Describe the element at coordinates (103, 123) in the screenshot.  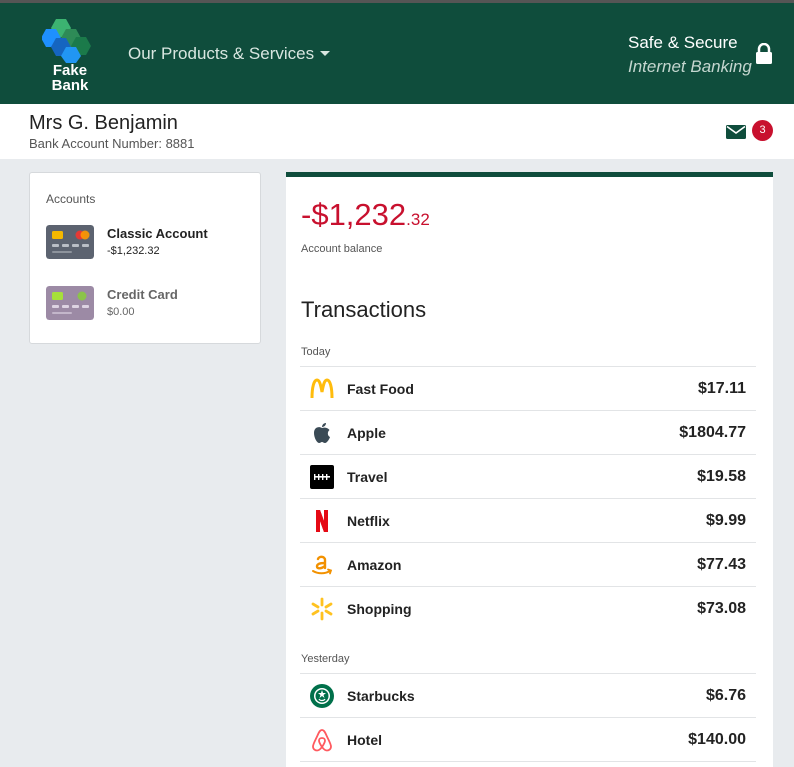
I see `user-name: Mrs G. Benjamin` at that location.